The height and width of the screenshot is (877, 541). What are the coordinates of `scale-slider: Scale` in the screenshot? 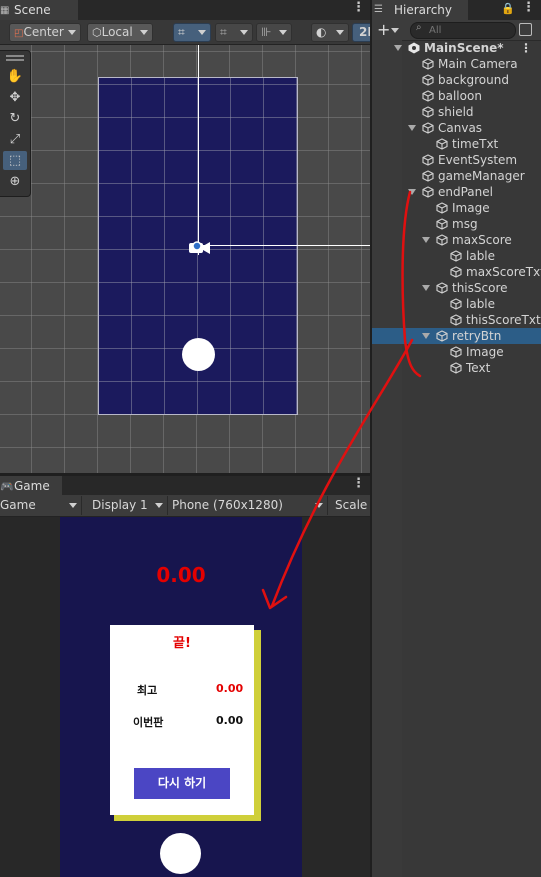 It's located at (350, 505).